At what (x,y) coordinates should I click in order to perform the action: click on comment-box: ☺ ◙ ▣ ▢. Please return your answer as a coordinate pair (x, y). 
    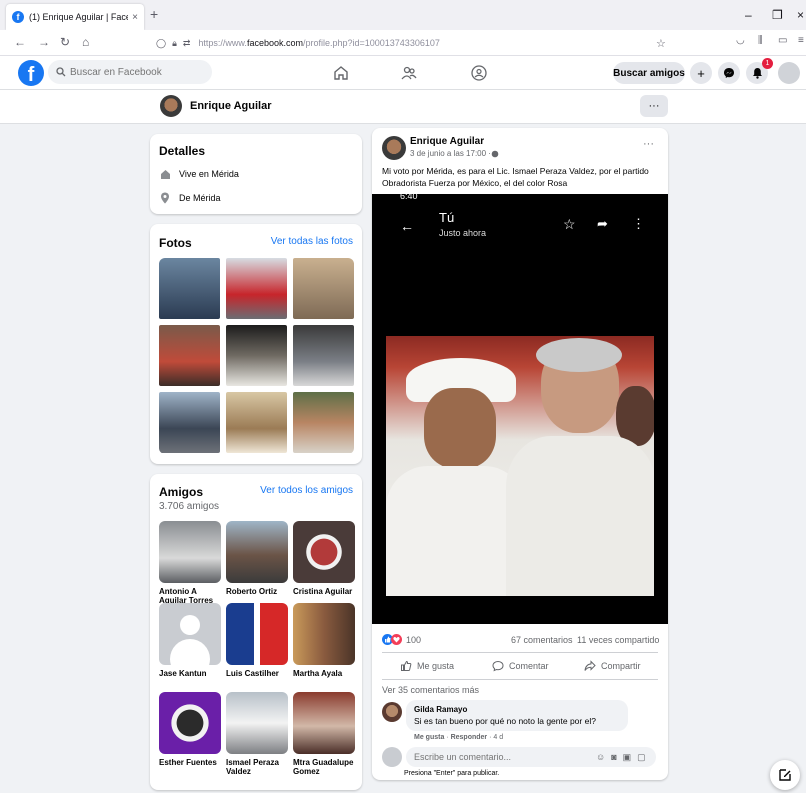
    Looking at the image, I should click on (531, 757).